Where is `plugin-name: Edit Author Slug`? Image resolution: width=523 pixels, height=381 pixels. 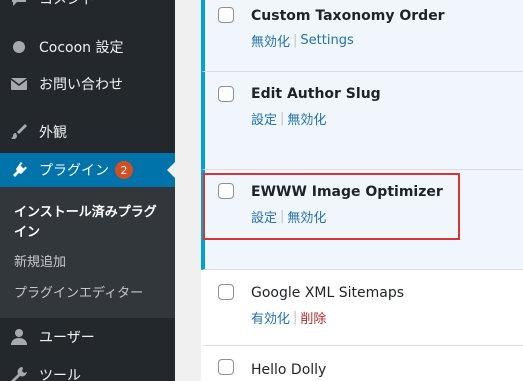
plugin-name: Edit Author Slug is located at coordinates (316, 94).